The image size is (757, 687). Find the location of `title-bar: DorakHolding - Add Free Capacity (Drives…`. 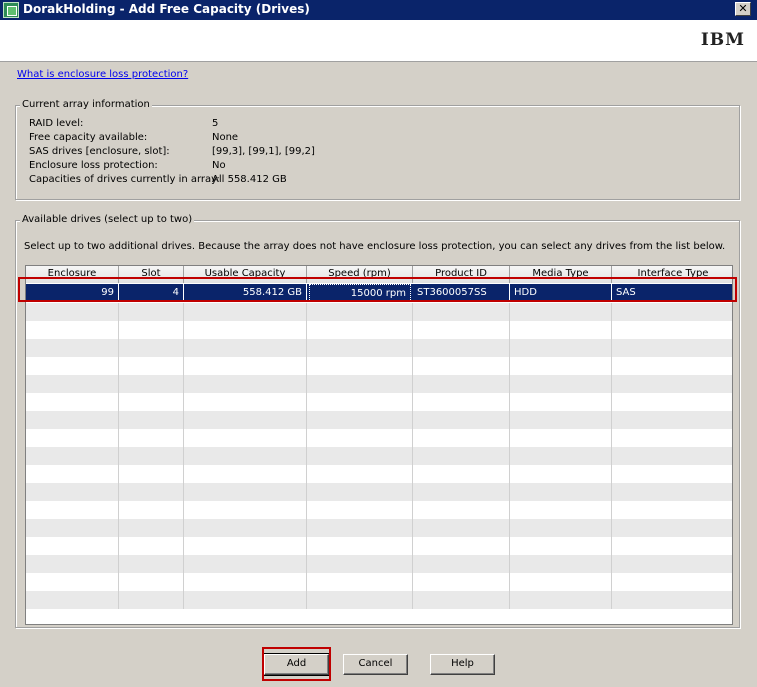

title-bar: DorakHolding - Add Free Capacity (Drives… is located at coordinates (378, 10).